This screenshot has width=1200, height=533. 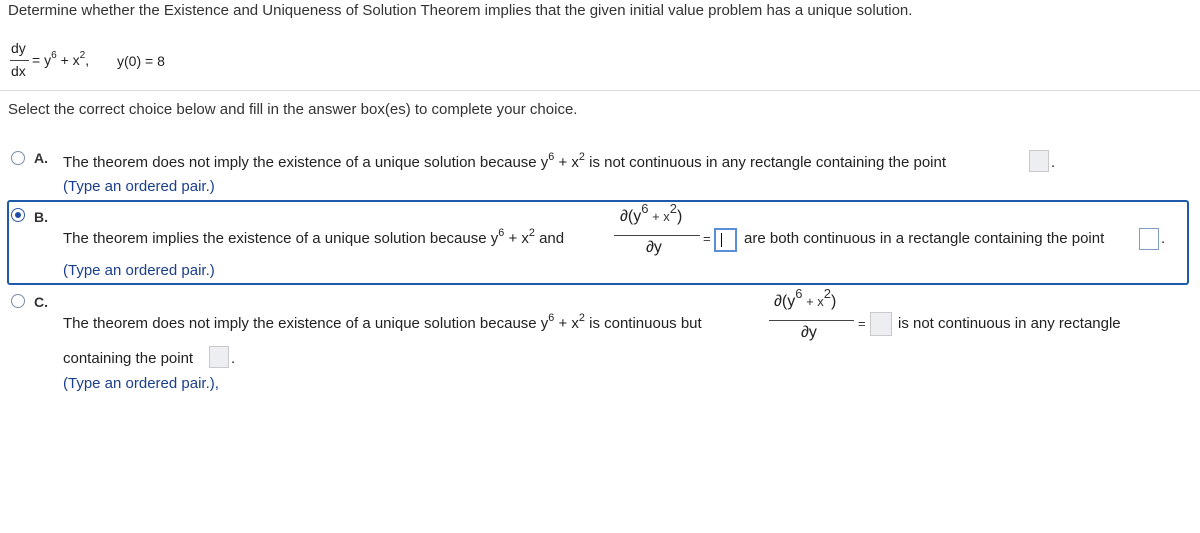 I want to click on option-a-exp-2: 2, so click(x=581, y=156).